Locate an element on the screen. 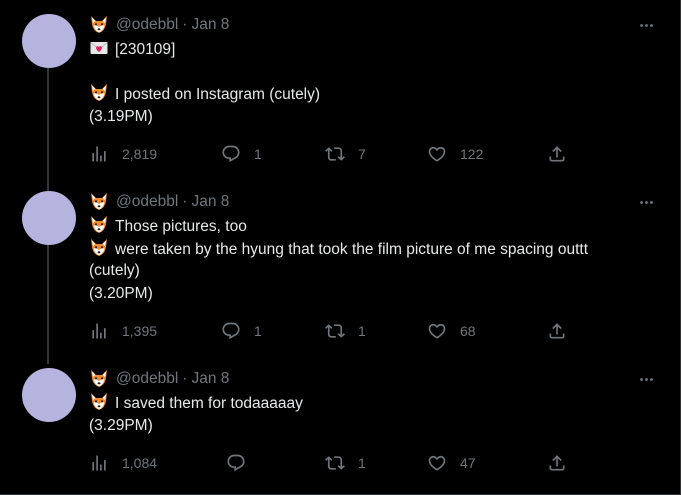 The width and height of the screenshot is (681, 495). tweet-text-fragment: [230109] is located at coordinates (145, 49).